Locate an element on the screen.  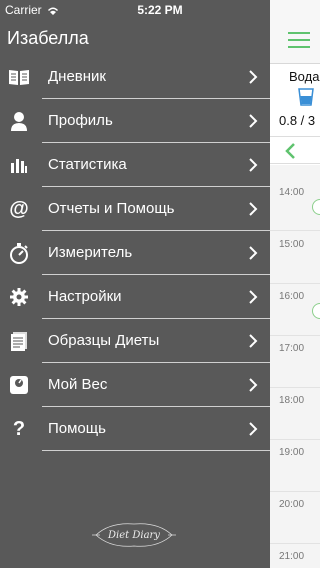
menu-item-label: Статистика is located at coordinates (87, 164).